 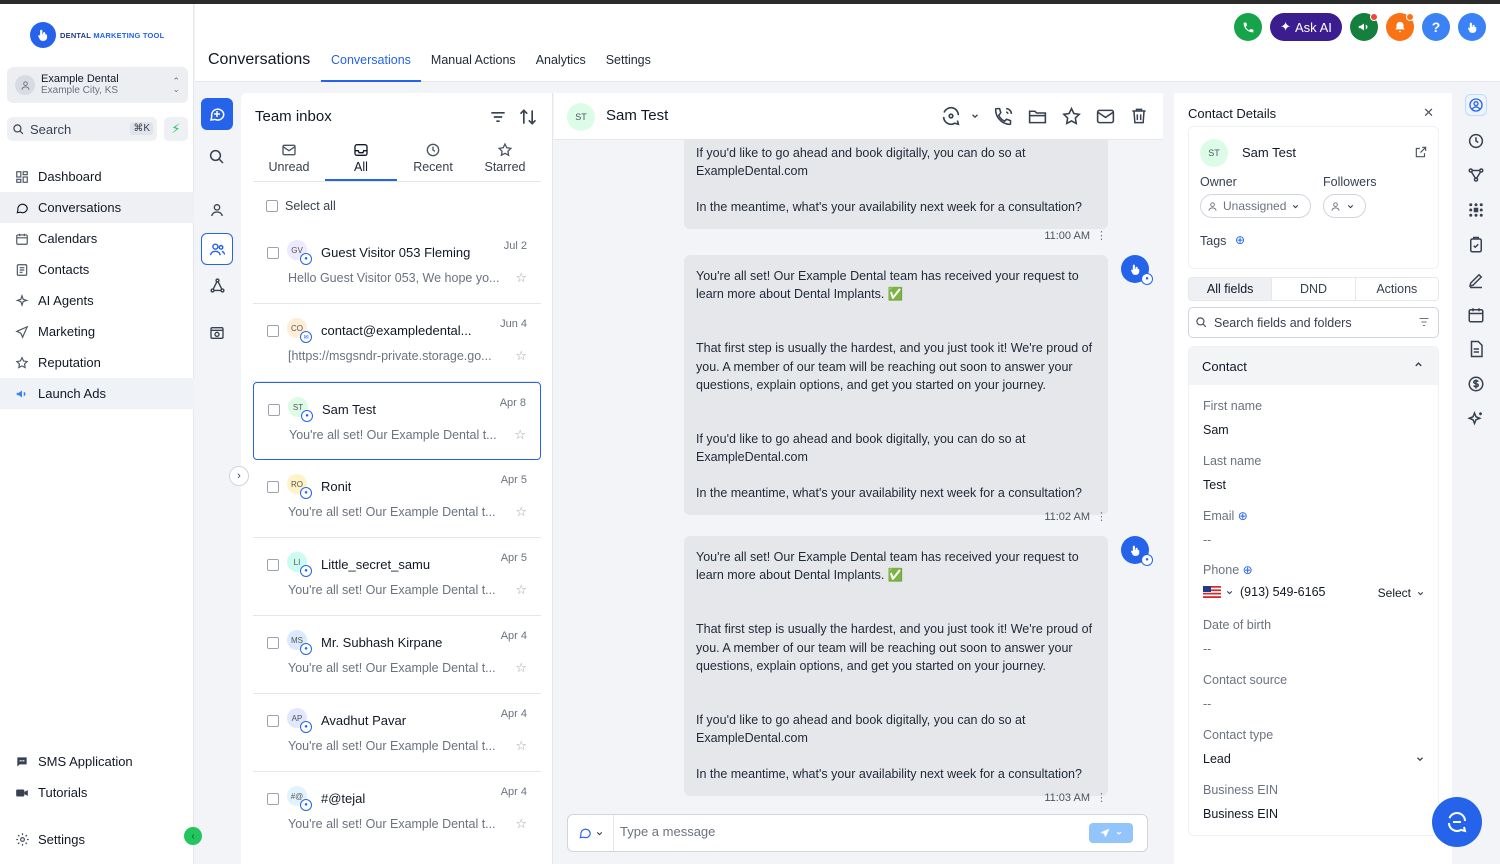 What do you see at coordinates (1245, 704) in the screenshot?
I see `source-value: --` at bounding box center [1245, 704].